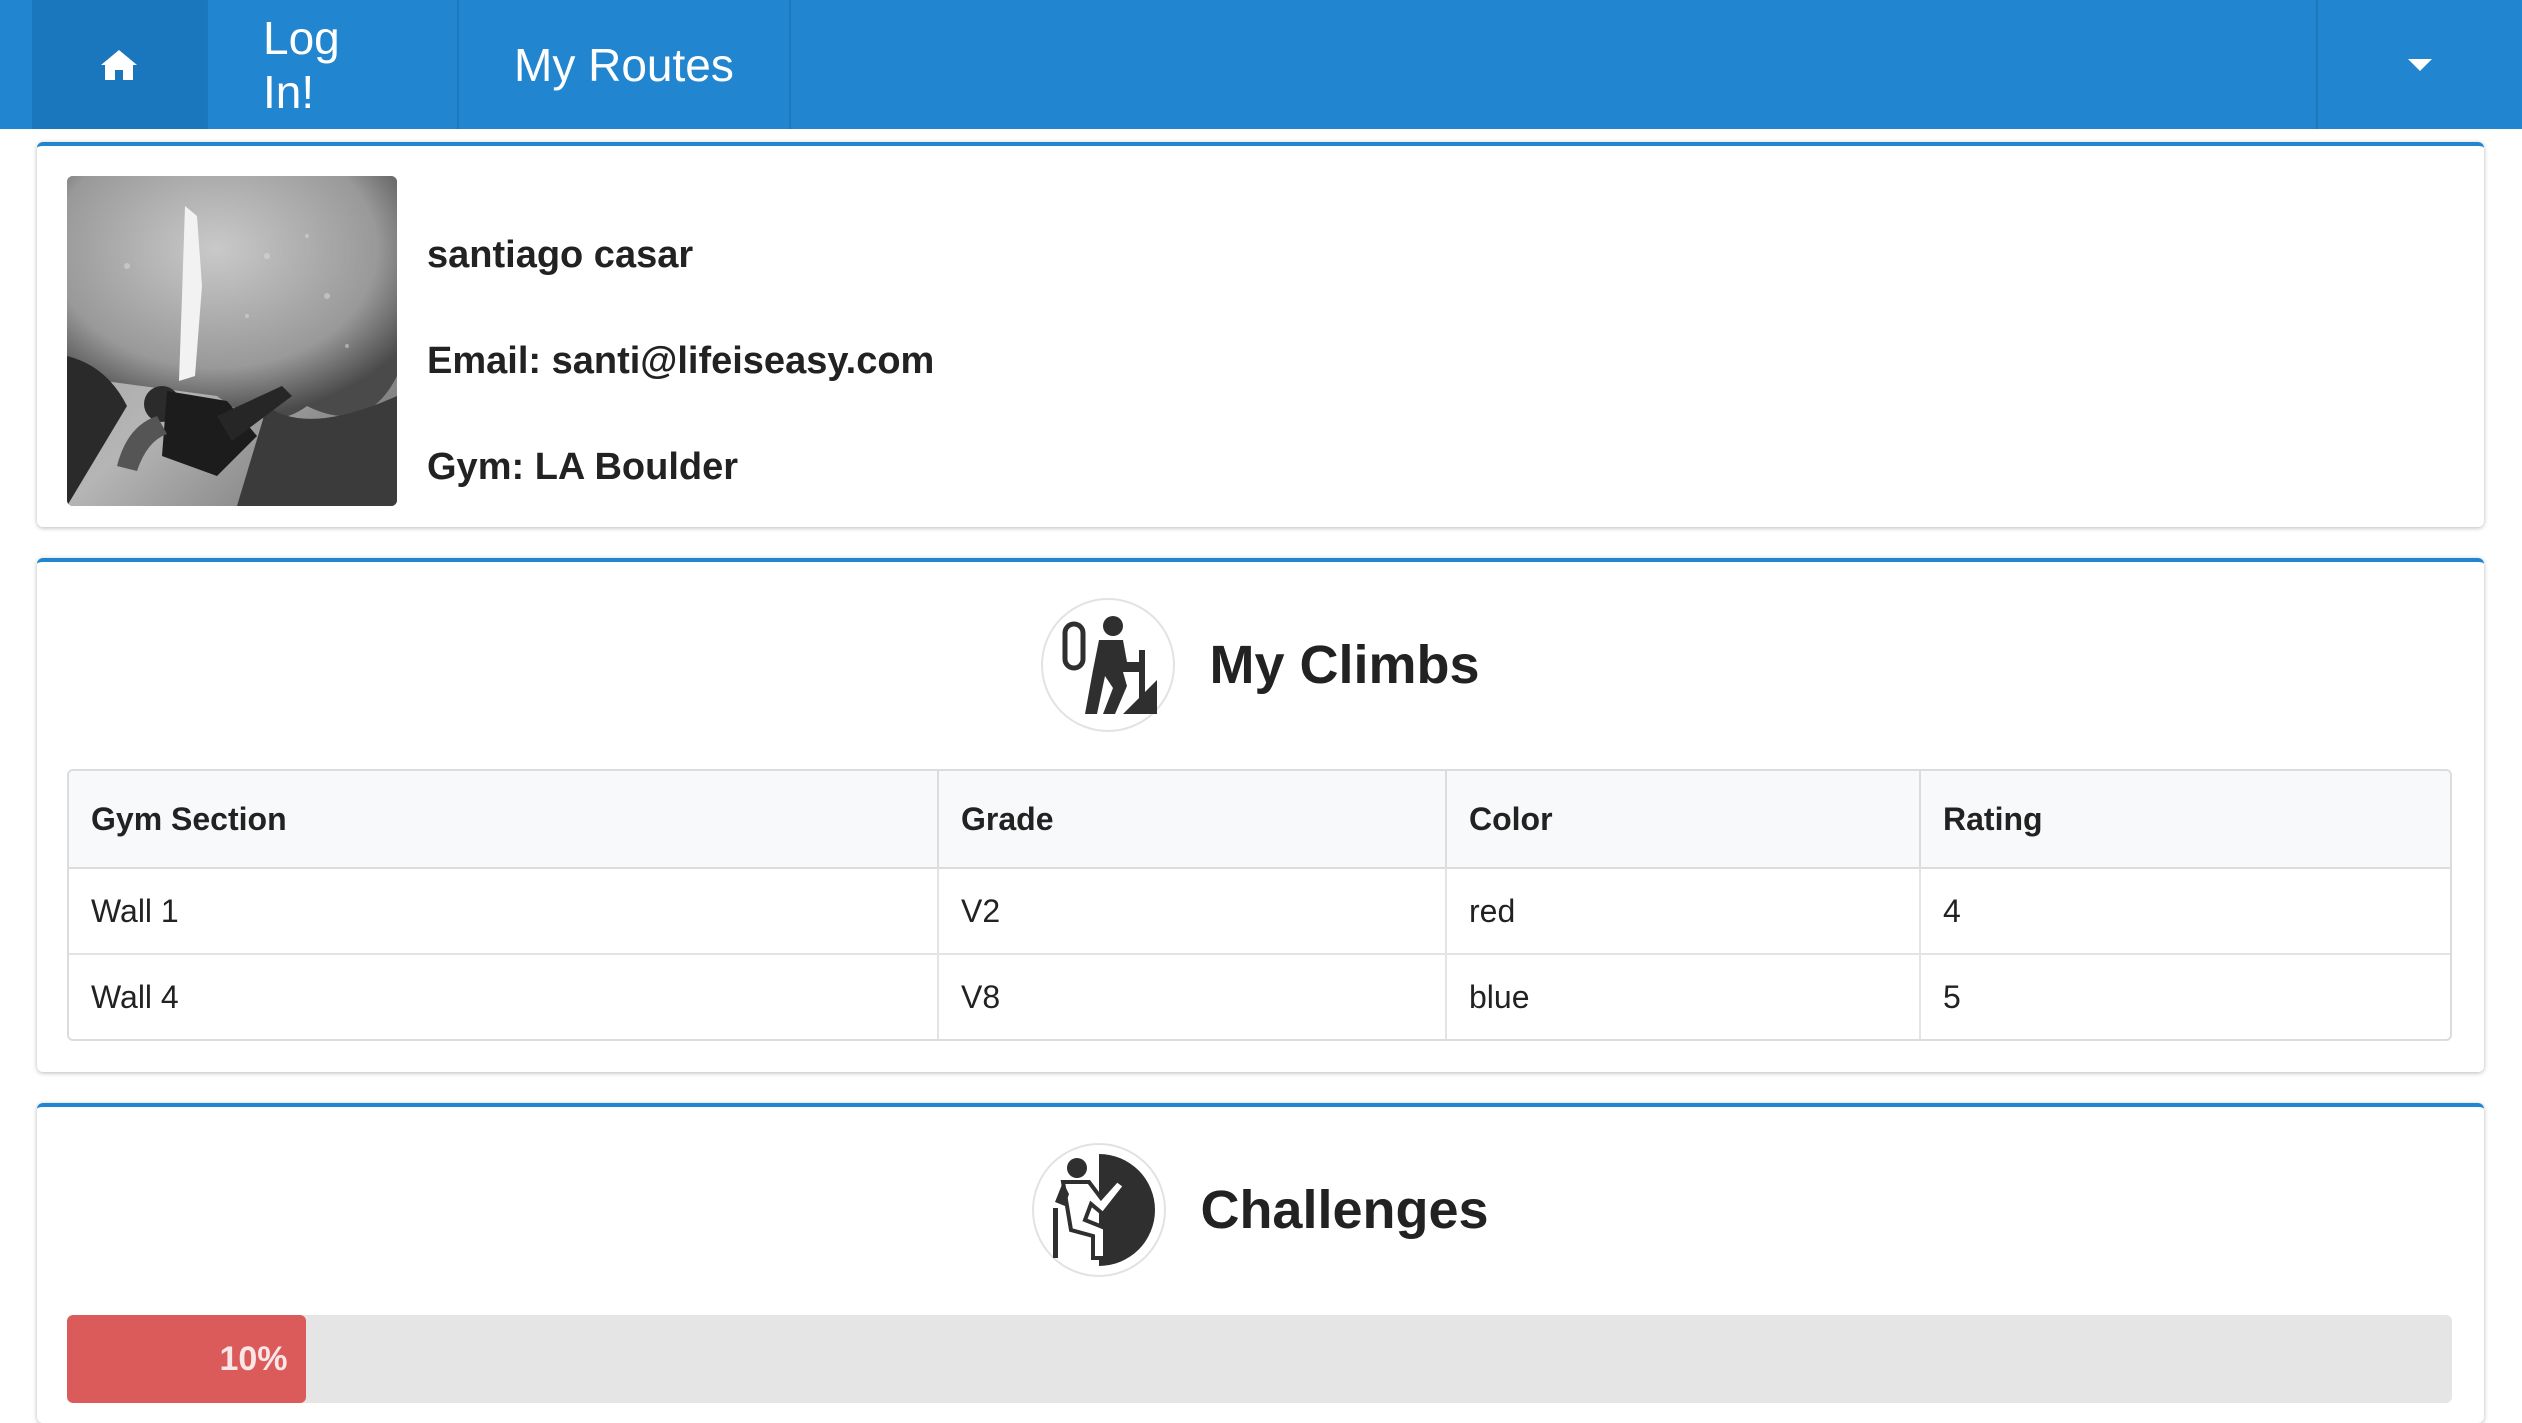 The image size is (2522, 1423). What do you see at coordinates (1193, 912) in the screenshot?
I see `cell-grade: V2` at bounding box center [1193, 912].